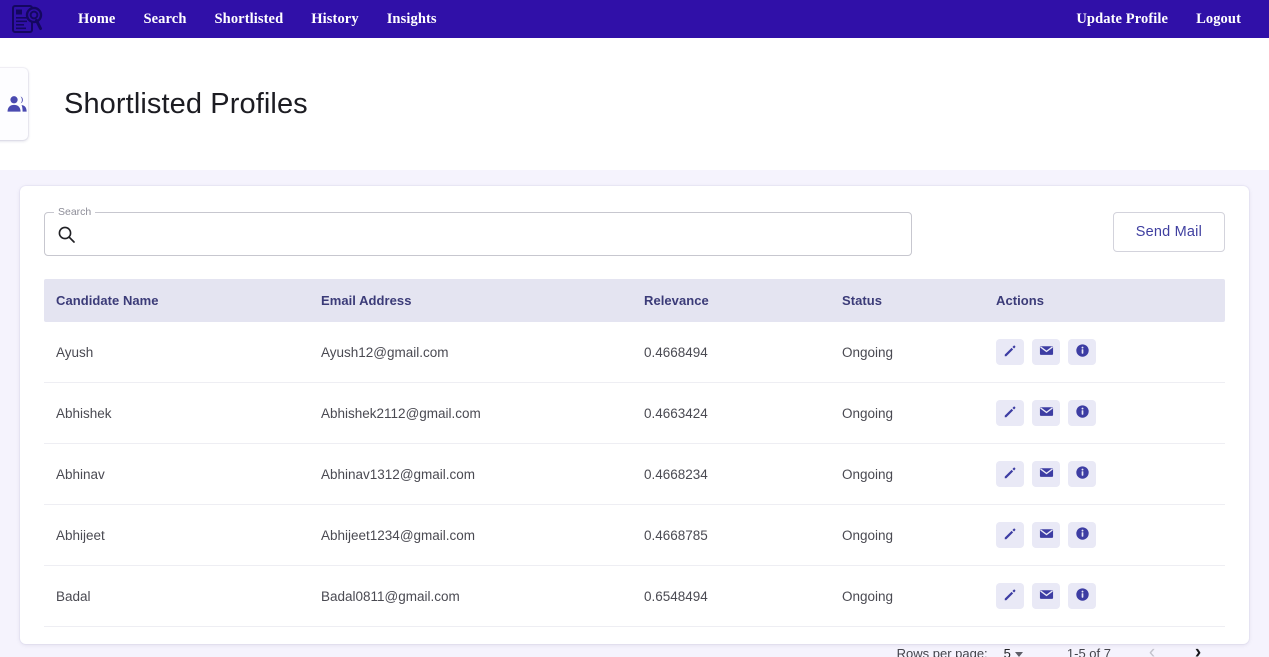 This screenshot has height=657, width=1269. I want to click on nav-link-search: Search, so click(164, 19).